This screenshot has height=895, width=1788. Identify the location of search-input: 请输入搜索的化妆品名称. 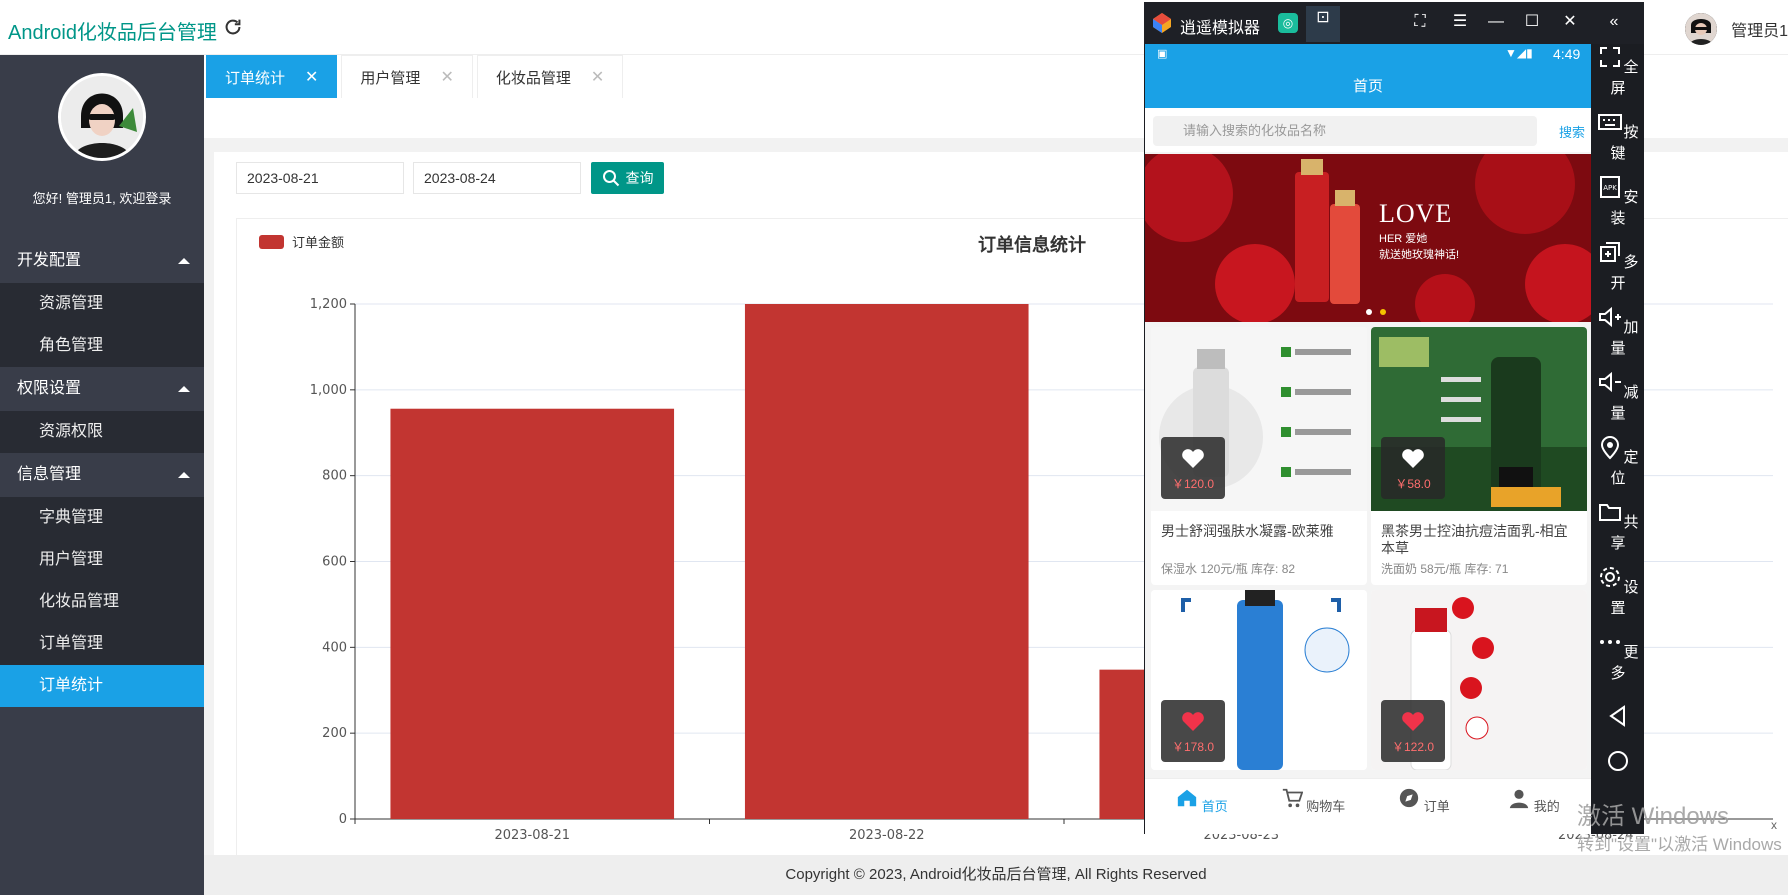
(1345, 131).